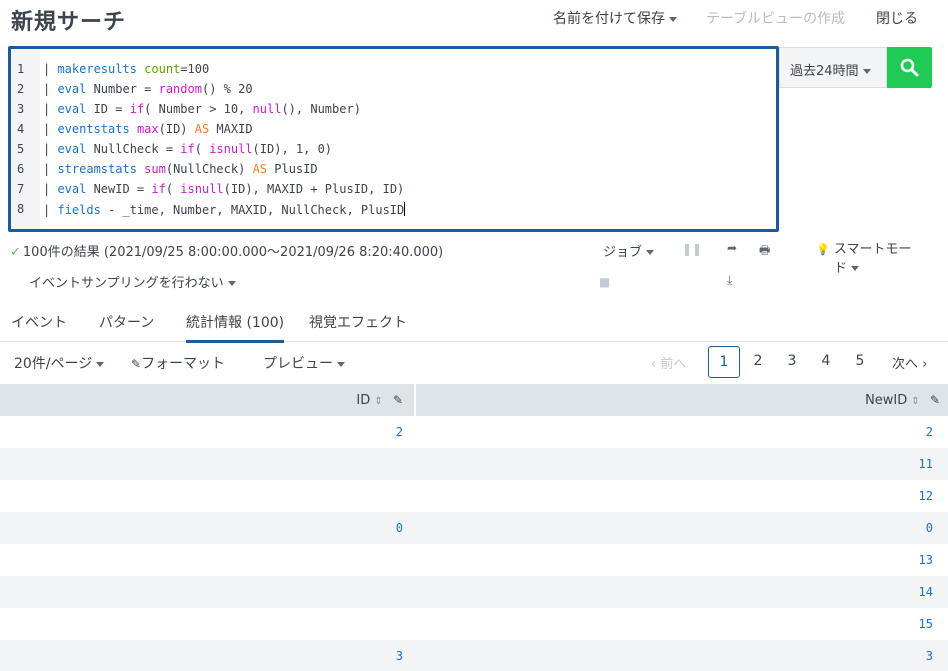 Image resolution: width=948 pixels, height=671 pixels. Describe the element at coordinates (926, 464) in the screenshot. I see `cell-newid: 11` at that location.